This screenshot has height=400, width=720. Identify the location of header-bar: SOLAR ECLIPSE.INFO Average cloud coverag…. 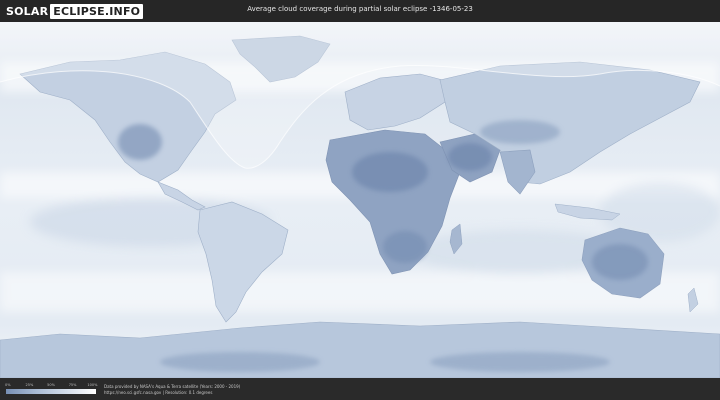
(360, 11).